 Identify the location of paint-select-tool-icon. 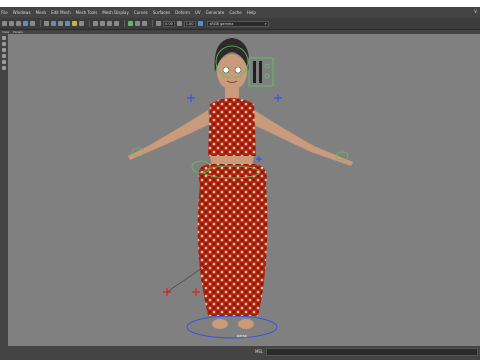
(4, 50).